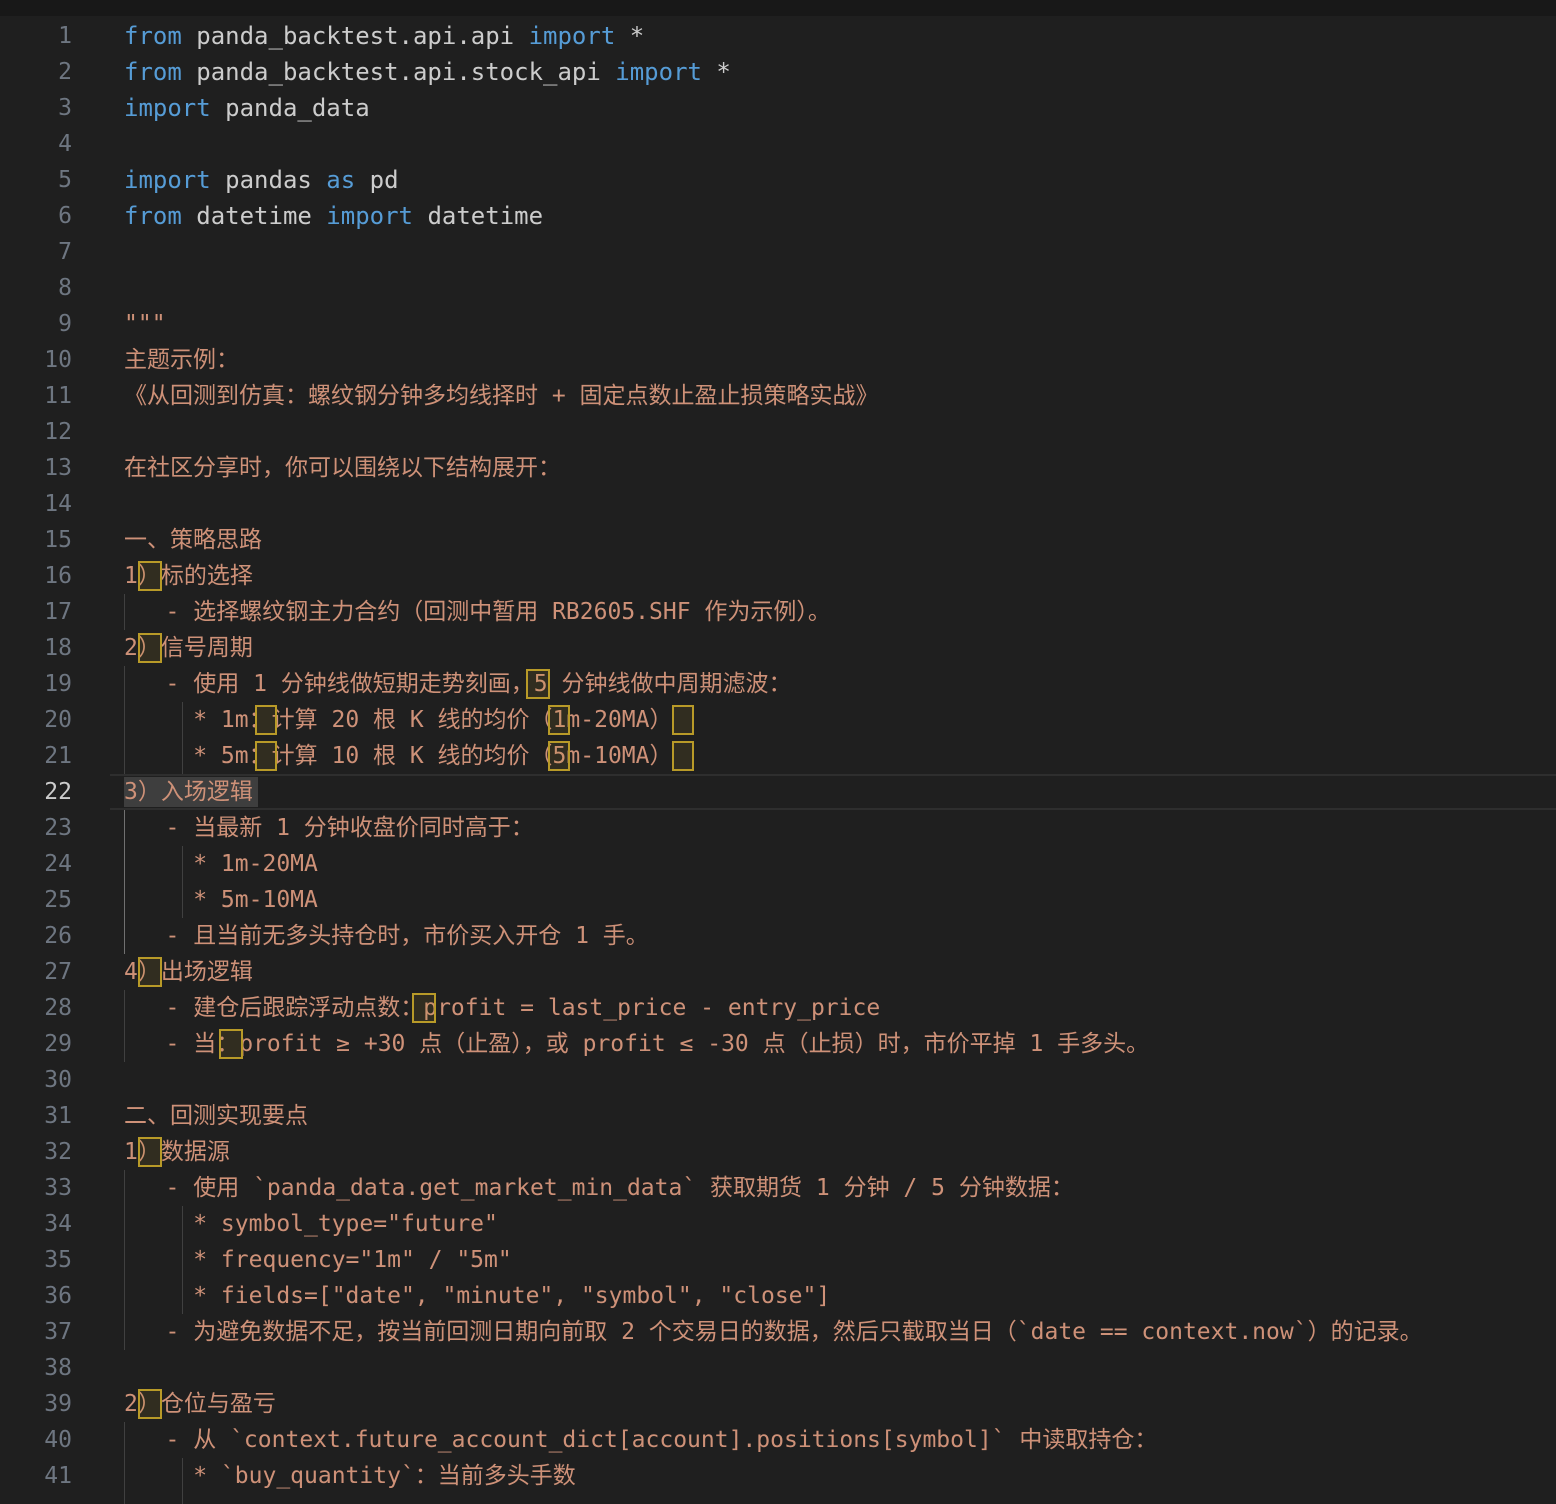 The image size is (1556, 1504). I want to click on docstring-text: 3）入场逻辑, so click(188, 792).